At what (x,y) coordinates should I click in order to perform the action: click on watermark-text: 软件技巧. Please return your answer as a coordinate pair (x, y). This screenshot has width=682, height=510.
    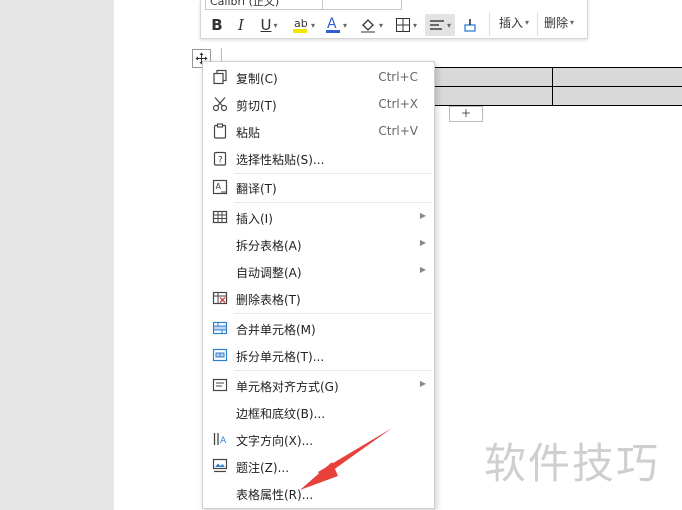
    Looking at the image, I should click on (572, 463).